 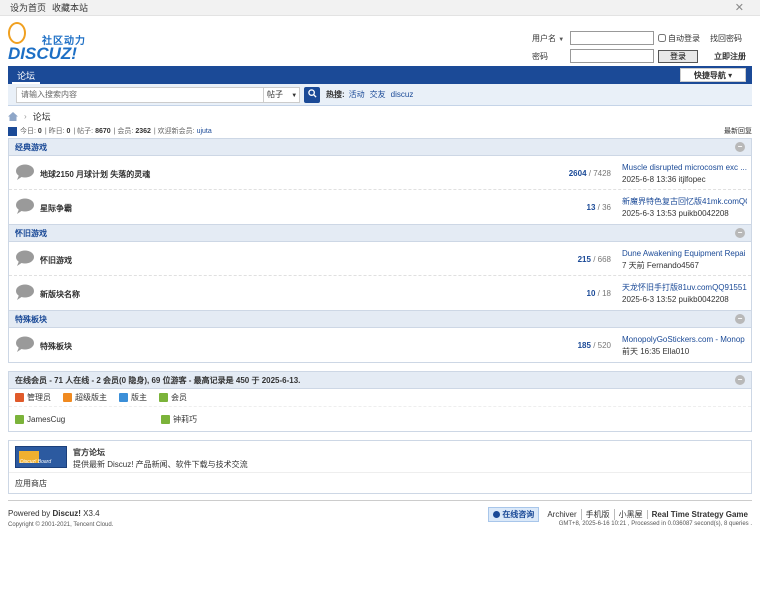 What do you see at coordinates (612, 38) in the screenshot?
I see `username-input` at bounding box center [612, 38].